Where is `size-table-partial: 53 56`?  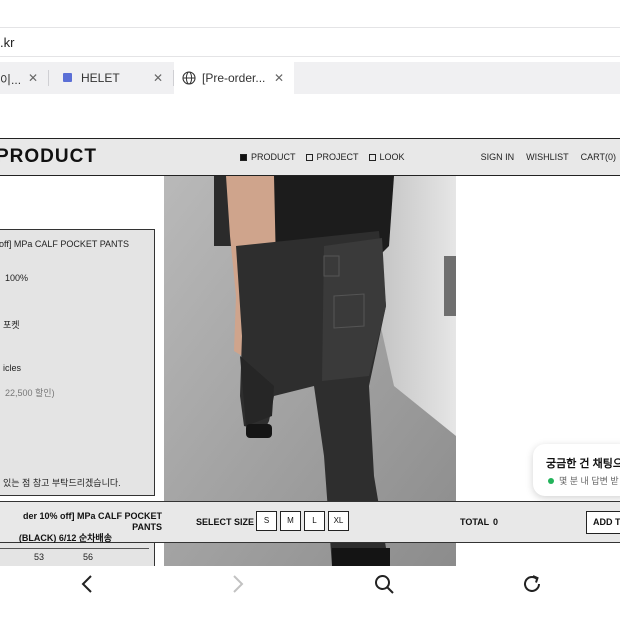
size-table-partial: 53 56 is located at coordinates (77, 554).